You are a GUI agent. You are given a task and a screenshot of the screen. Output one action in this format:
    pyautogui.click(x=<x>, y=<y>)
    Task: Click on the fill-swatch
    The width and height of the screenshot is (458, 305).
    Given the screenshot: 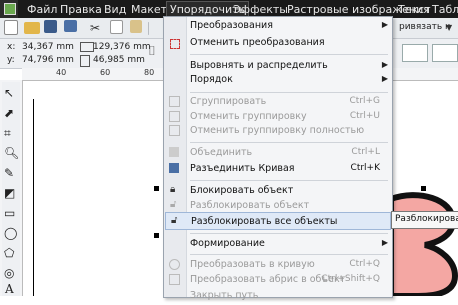 What is the action you would take?
    pyautogui.click(x=445, y=53)
    